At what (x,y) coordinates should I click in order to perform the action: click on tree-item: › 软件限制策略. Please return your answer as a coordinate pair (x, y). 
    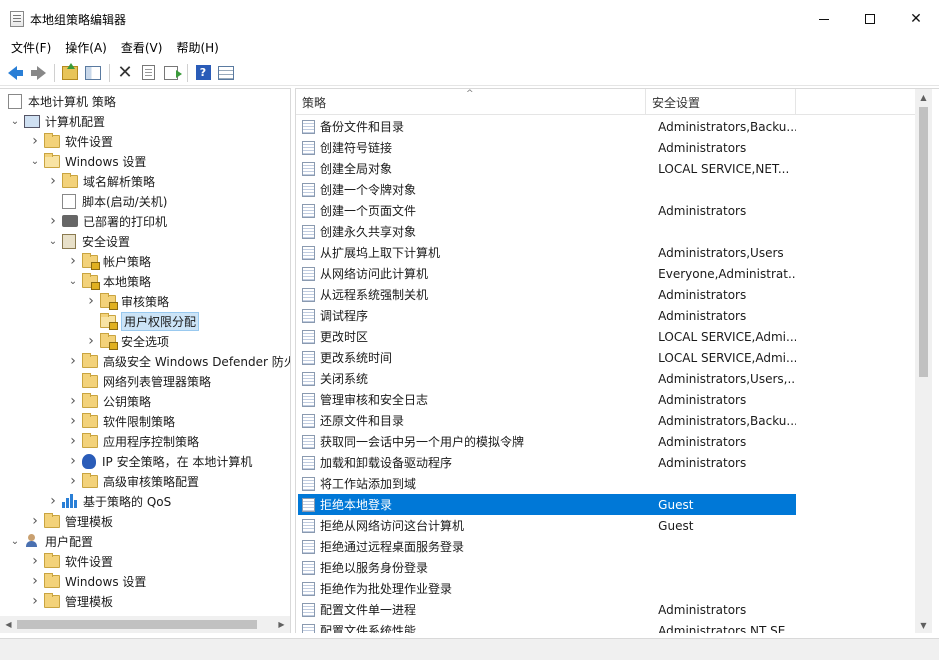
    Looking at the image, I should click on (121, 421).